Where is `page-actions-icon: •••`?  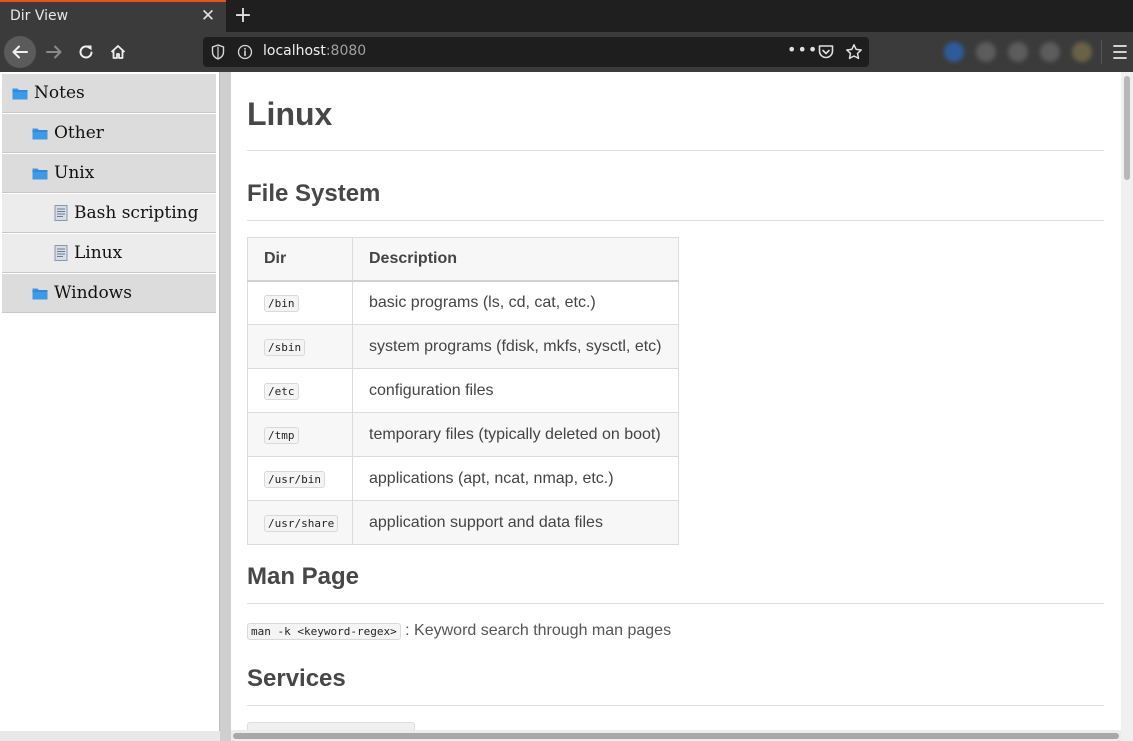
page-actions-icon: ••• is located at coordinates (802, 49).